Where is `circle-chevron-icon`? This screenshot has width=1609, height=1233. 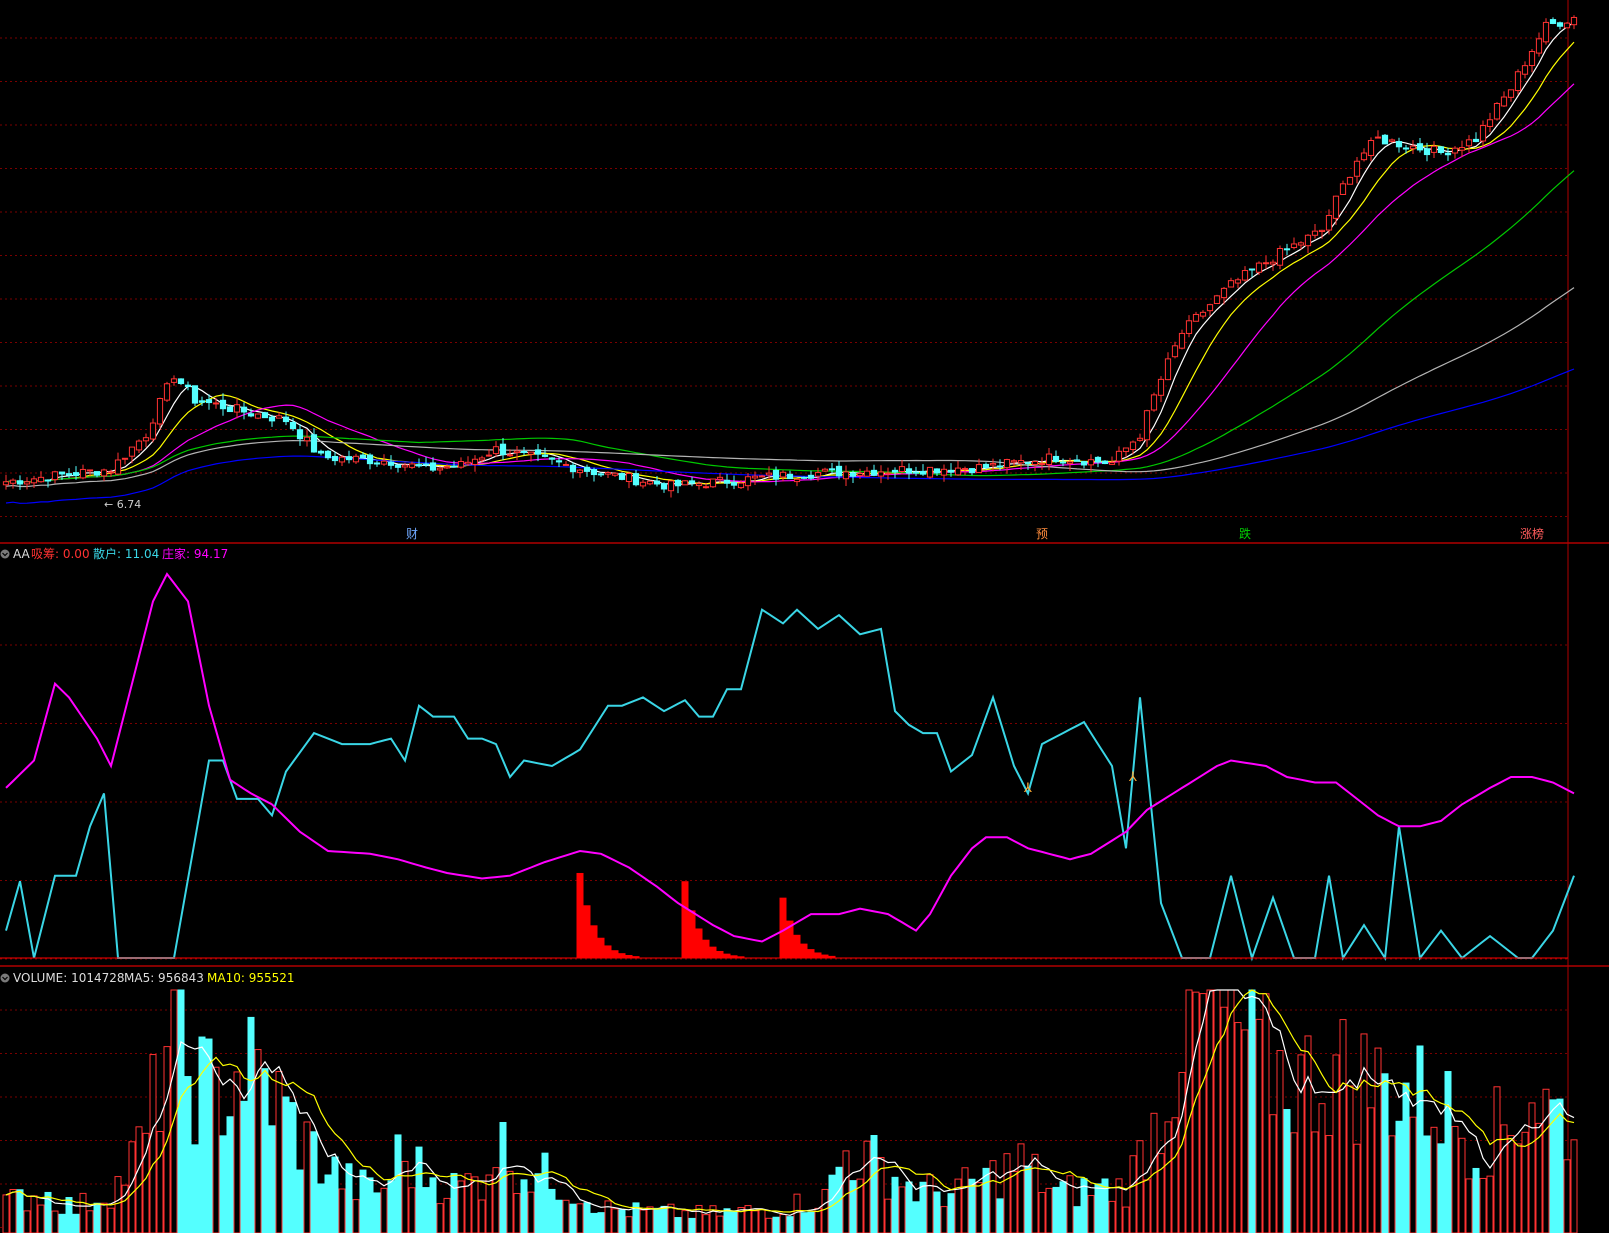 circle-chevron-icon is located at coordinates (5, 978).